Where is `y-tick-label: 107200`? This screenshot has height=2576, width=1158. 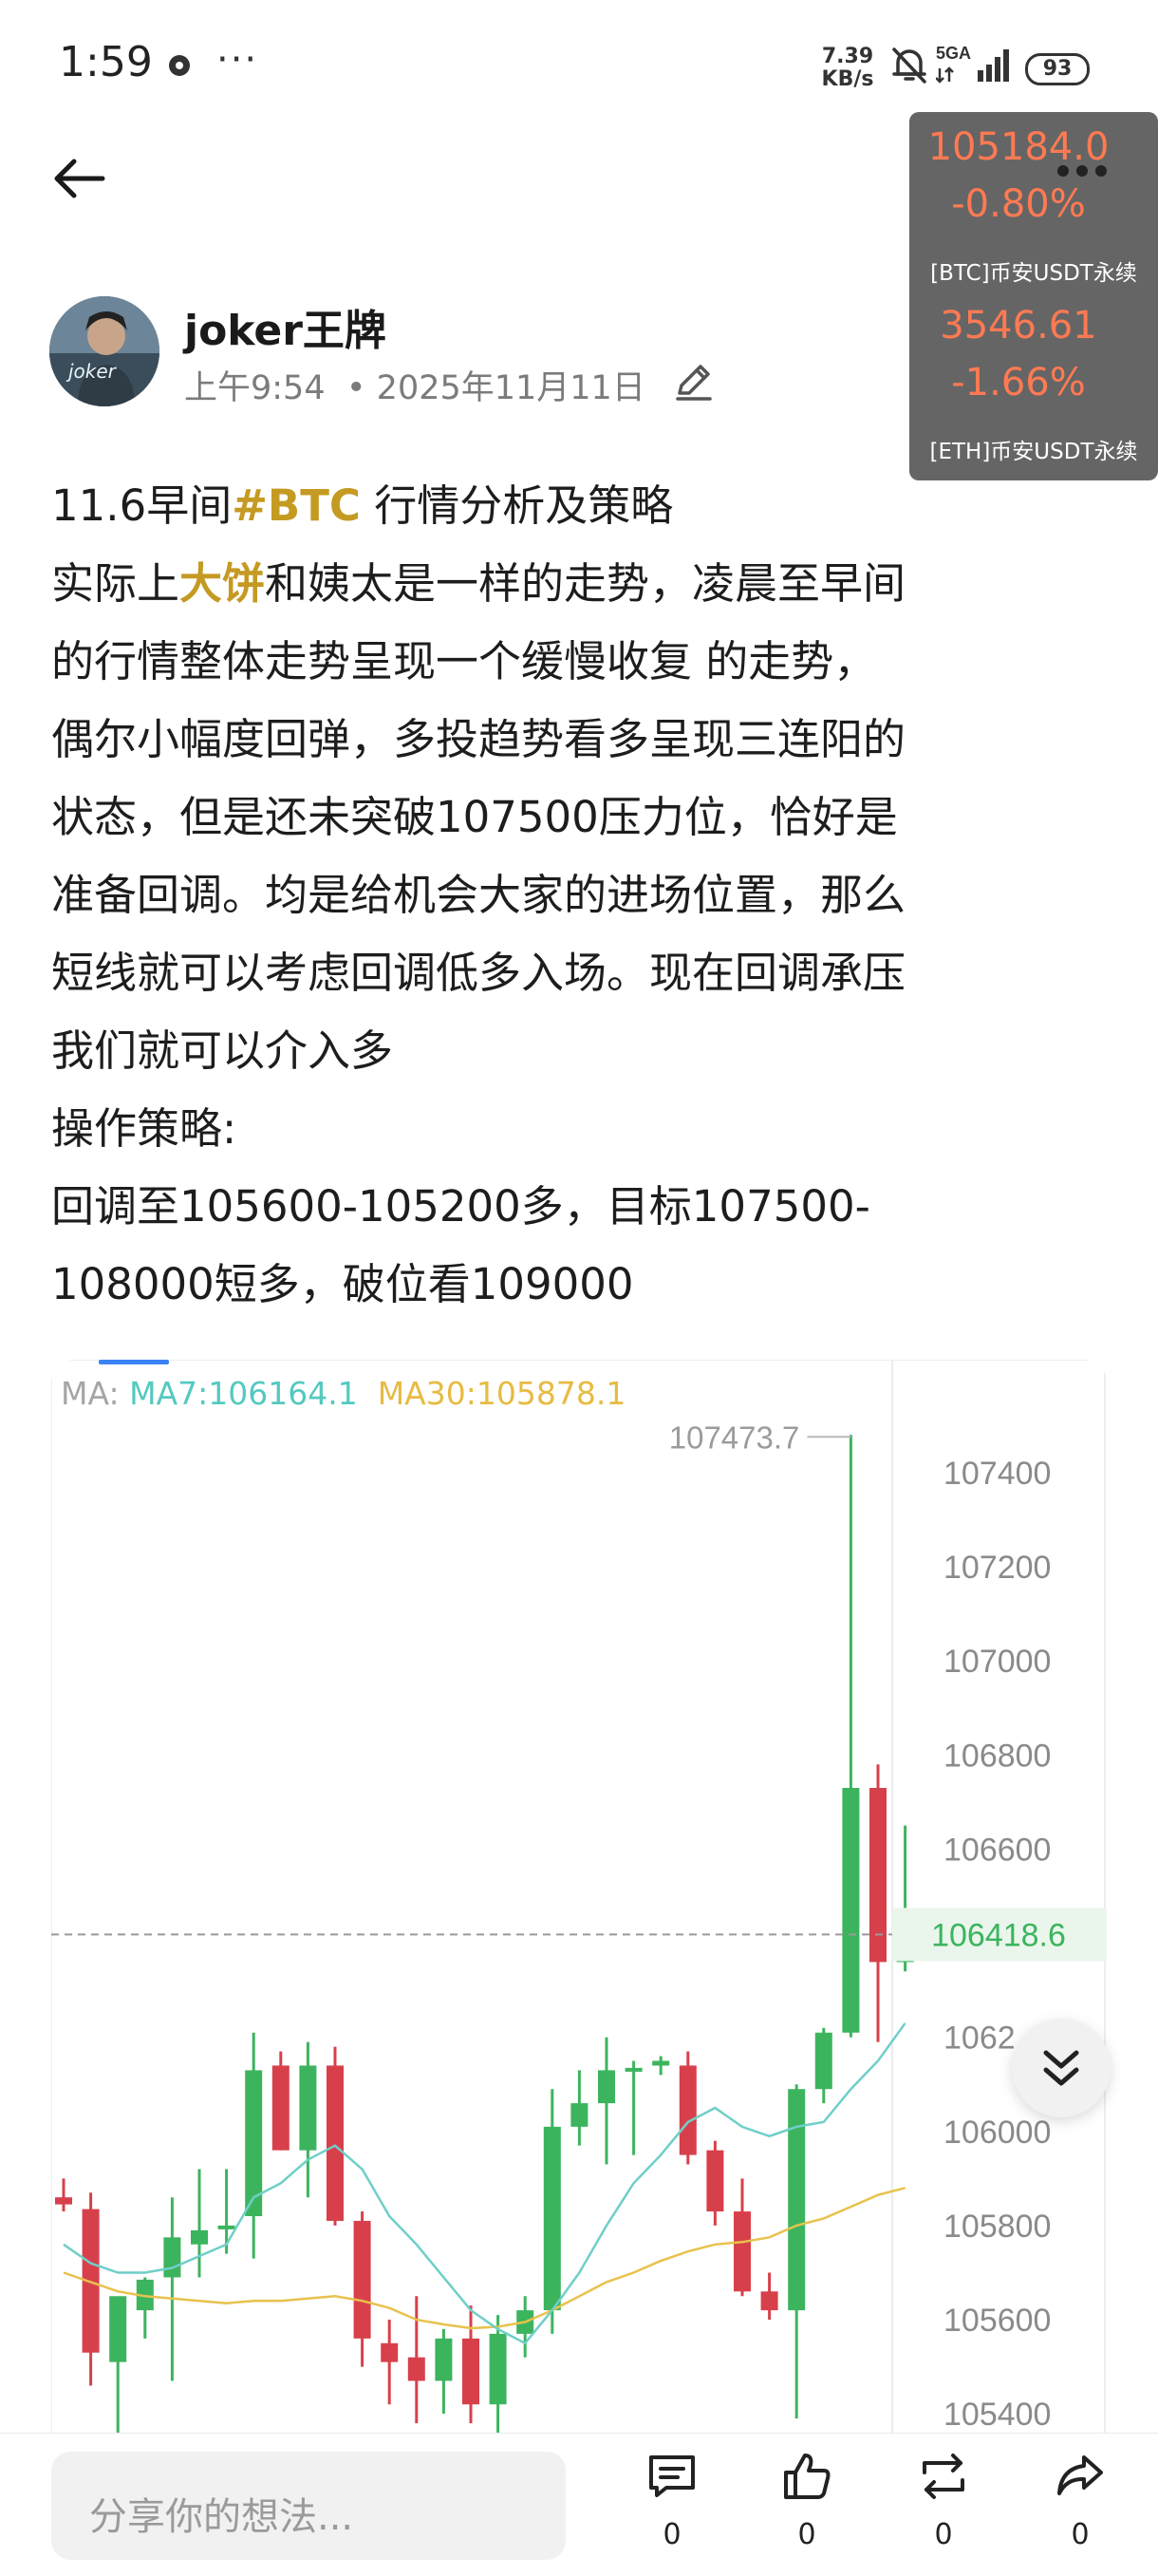
y-tick-label: 107200 is located at coordinates (997, 1568).